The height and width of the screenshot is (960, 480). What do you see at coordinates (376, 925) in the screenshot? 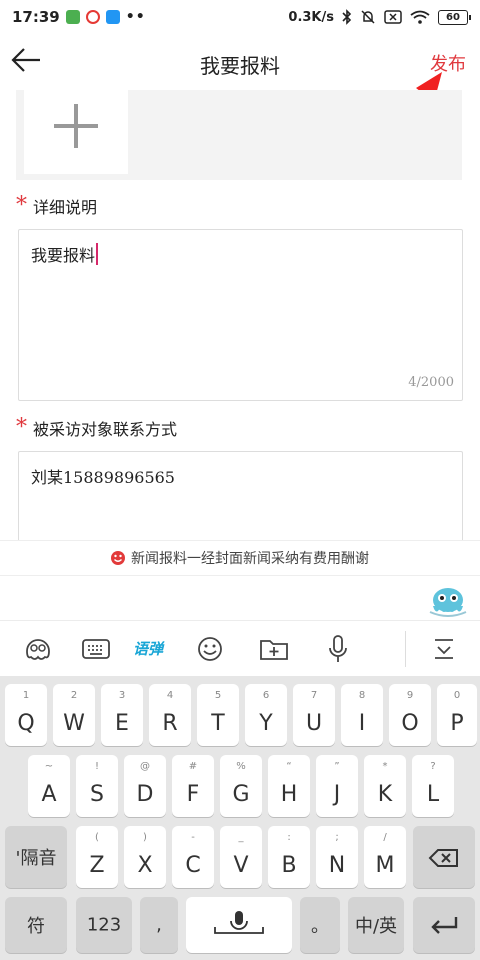
I see `language-switch-key: 中/英` at bounding box center [376, 925].